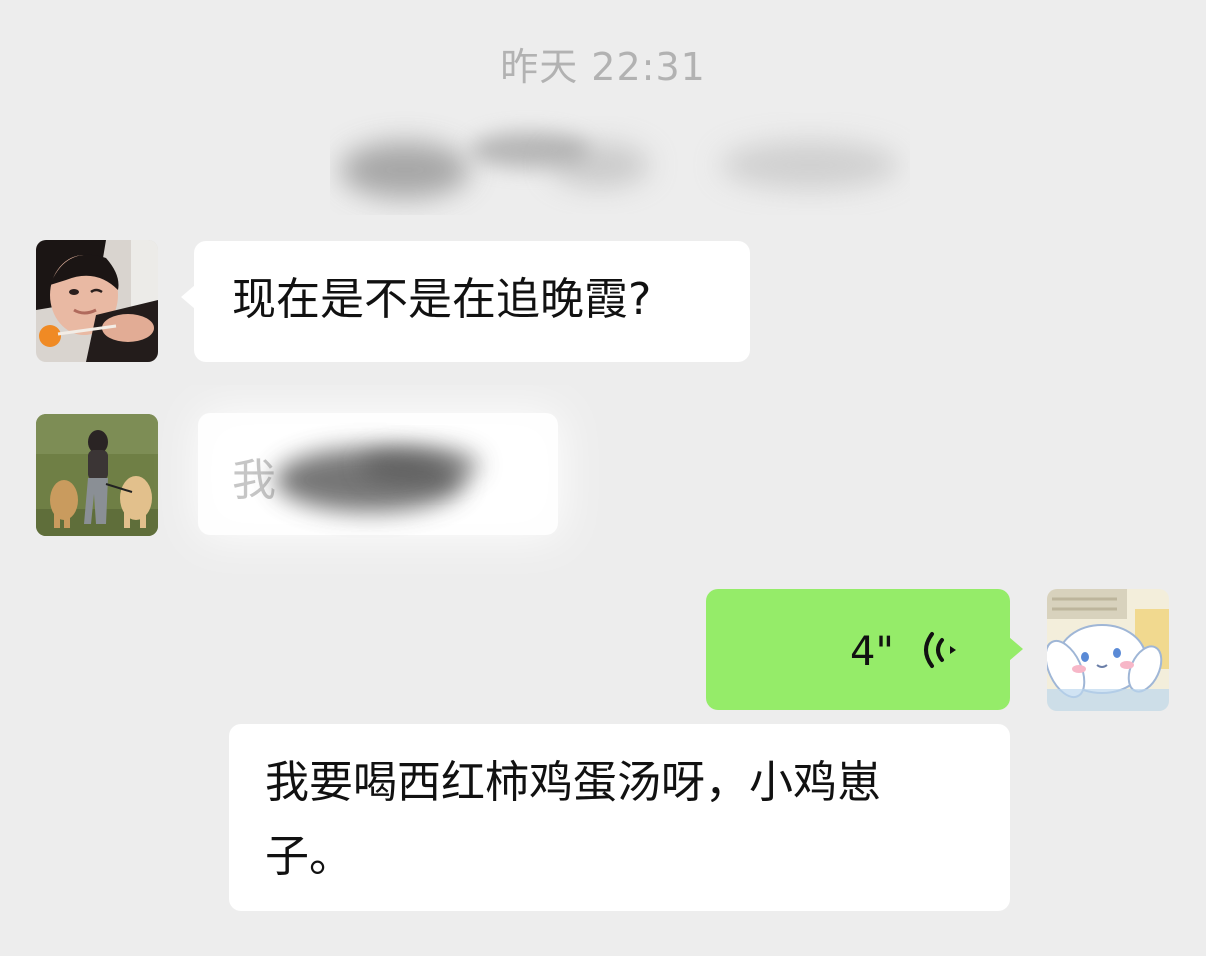 This screenshot has width=1206, height=956. I want to click on message-text: 我要喝西红柿鸡蛋汤呀，小鸡崽 子。, so click(573, 819).